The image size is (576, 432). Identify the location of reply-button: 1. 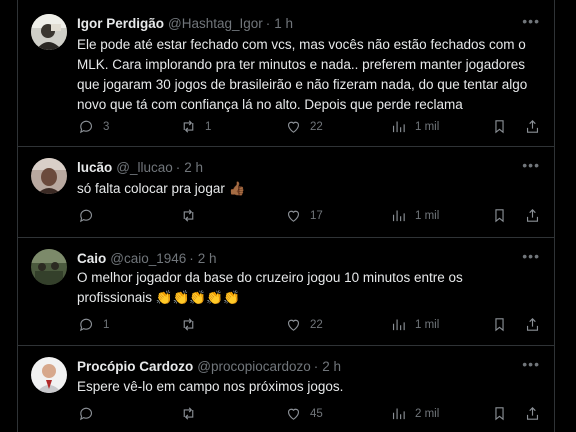
(93, 324).